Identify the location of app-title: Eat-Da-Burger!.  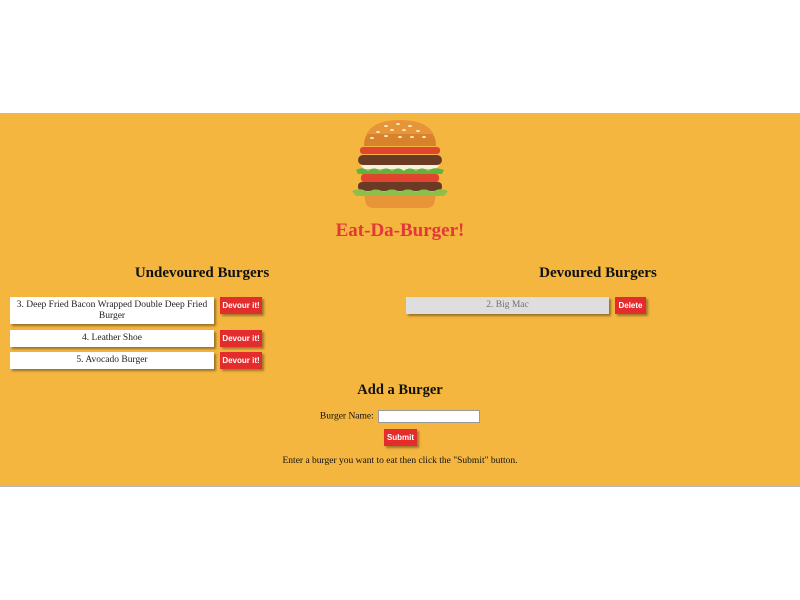
(400, 230).